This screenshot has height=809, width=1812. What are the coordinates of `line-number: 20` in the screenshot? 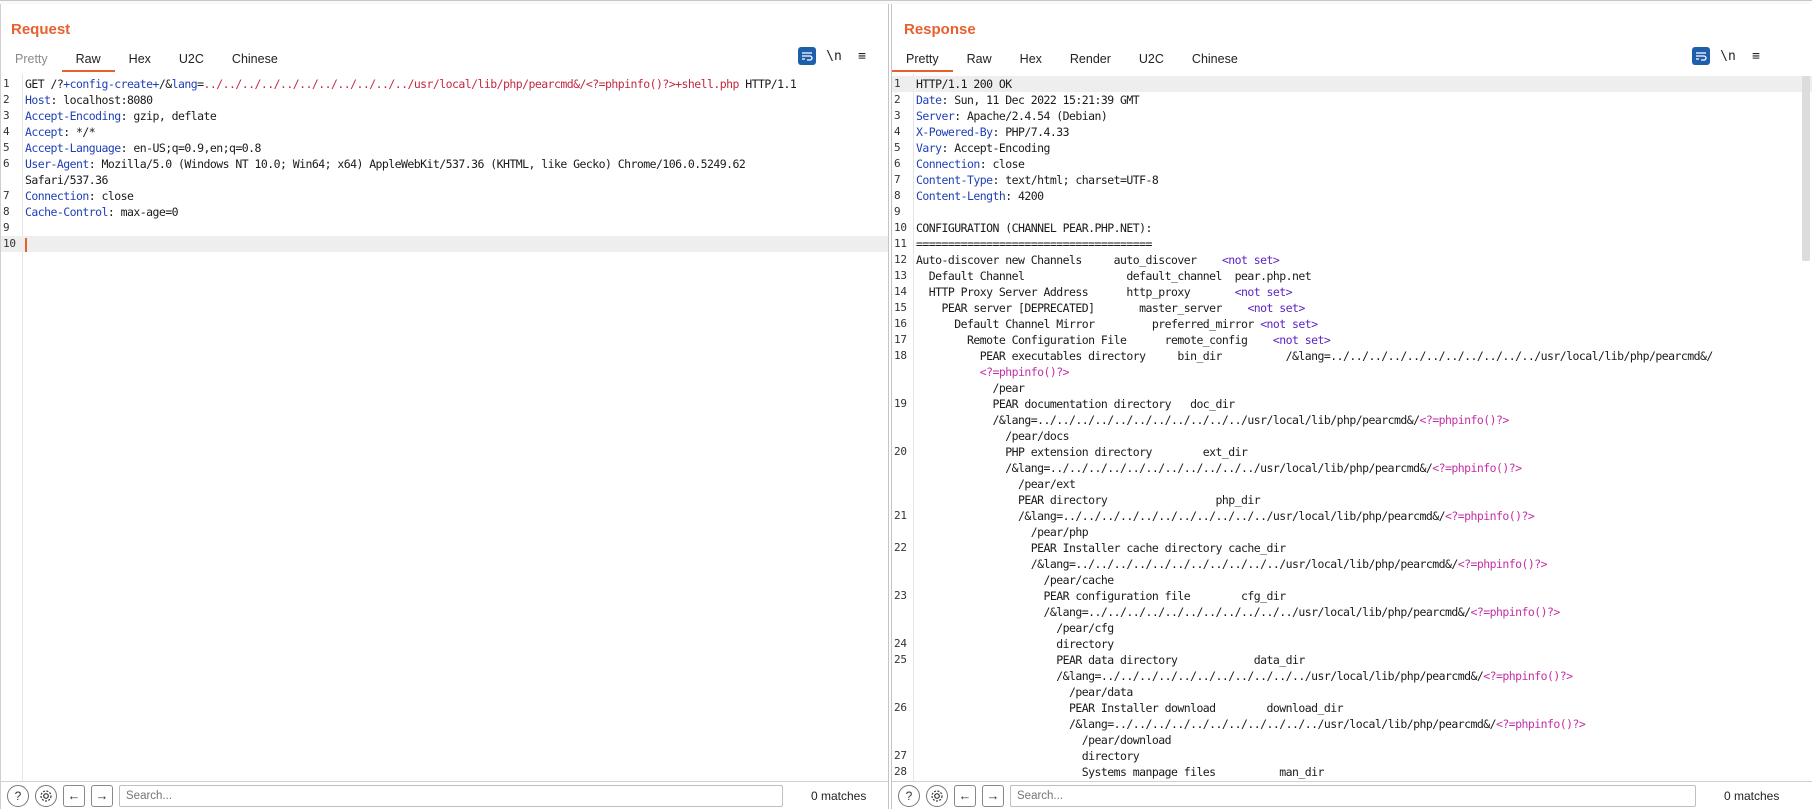 It's located at (900, 451).